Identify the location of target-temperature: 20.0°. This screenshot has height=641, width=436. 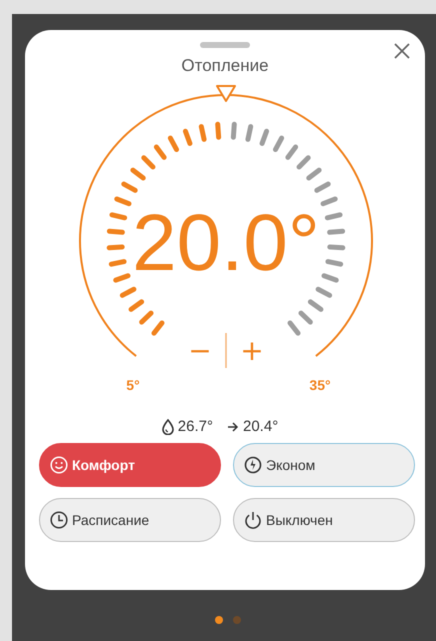
(226, 242).